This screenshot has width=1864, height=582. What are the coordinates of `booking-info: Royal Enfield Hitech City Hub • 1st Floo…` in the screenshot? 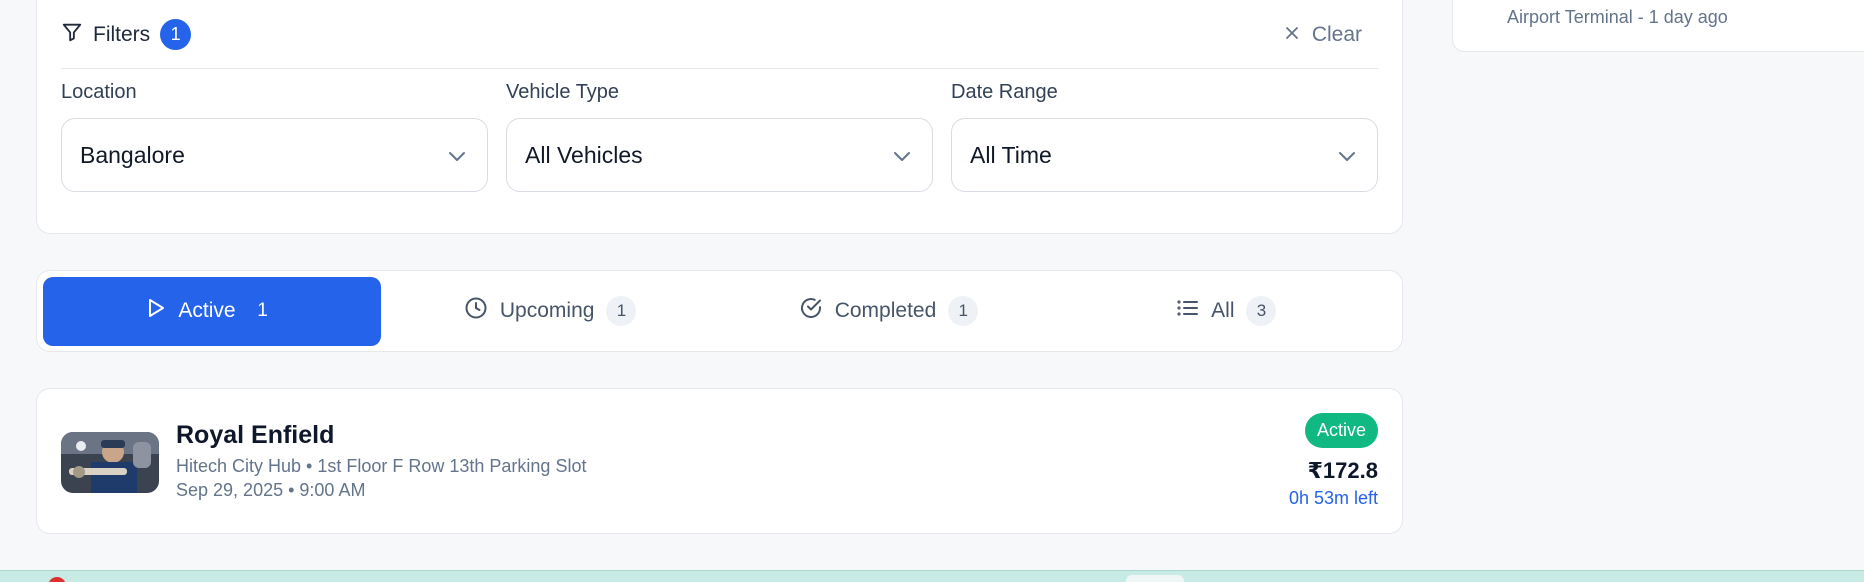 It's located at (381, 461).